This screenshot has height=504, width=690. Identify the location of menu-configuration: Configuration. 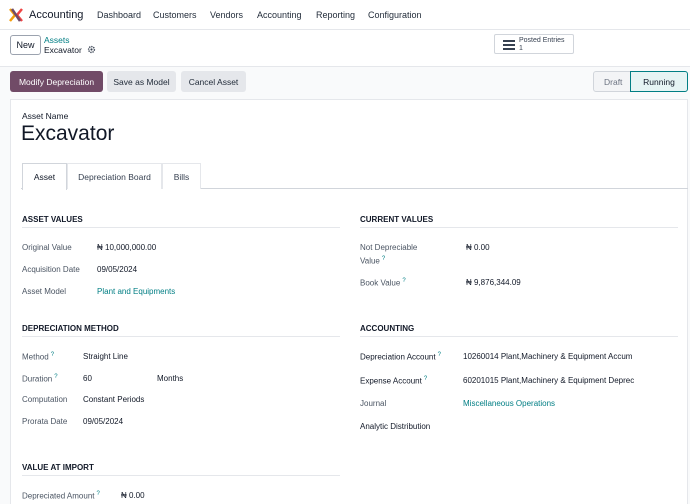
(395, 15).